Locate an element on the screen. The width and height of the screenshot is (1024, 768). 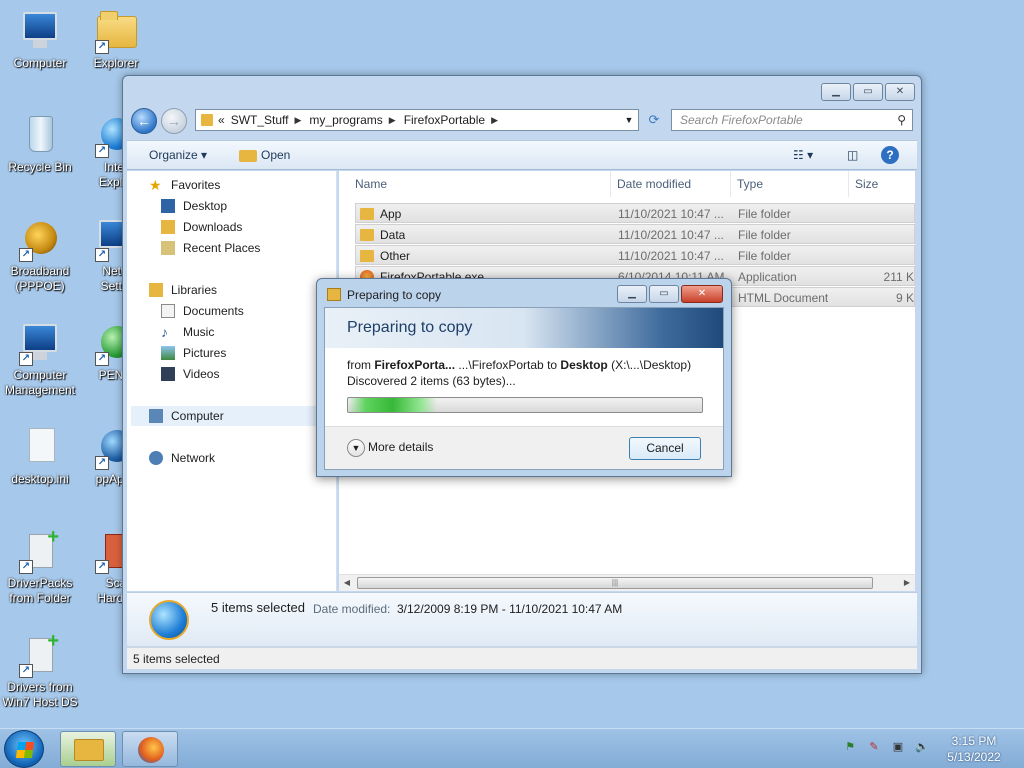
copy-icon is located at coordinates (334, 294).